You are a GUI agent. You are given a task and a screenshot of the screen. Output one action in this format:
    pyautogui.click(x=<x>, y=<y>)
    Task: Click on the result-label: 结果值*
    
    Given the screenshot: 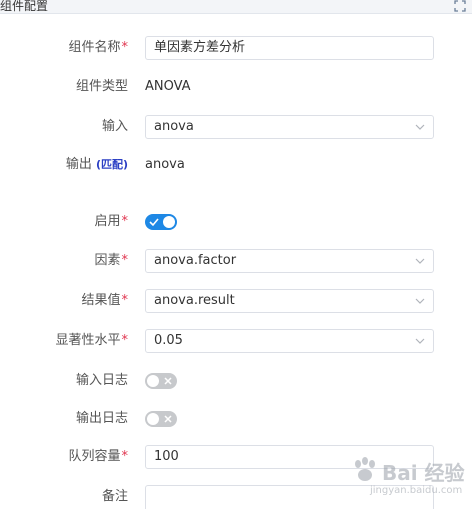 What is the action you would take?
    pyautogui.click(x=104, y=300)
    